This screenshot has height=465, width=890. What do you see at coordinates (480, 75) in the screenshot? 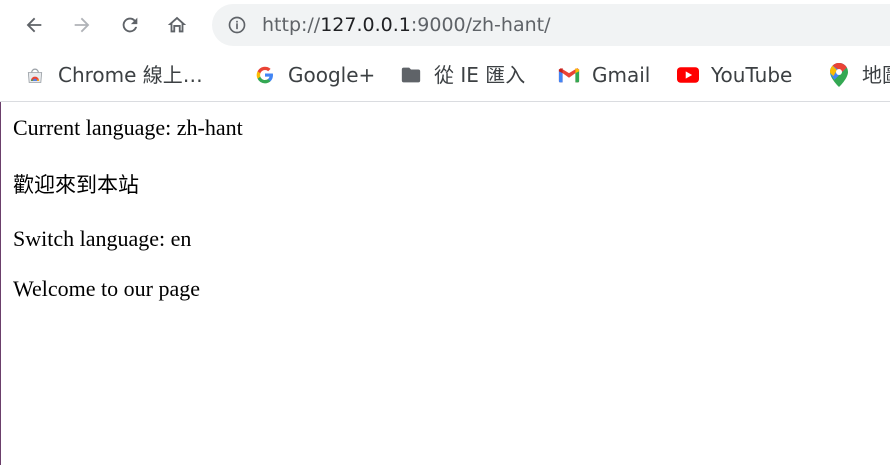
I see `bookmark-label: 從 IE 匯入` at bounding box center [480, 75].